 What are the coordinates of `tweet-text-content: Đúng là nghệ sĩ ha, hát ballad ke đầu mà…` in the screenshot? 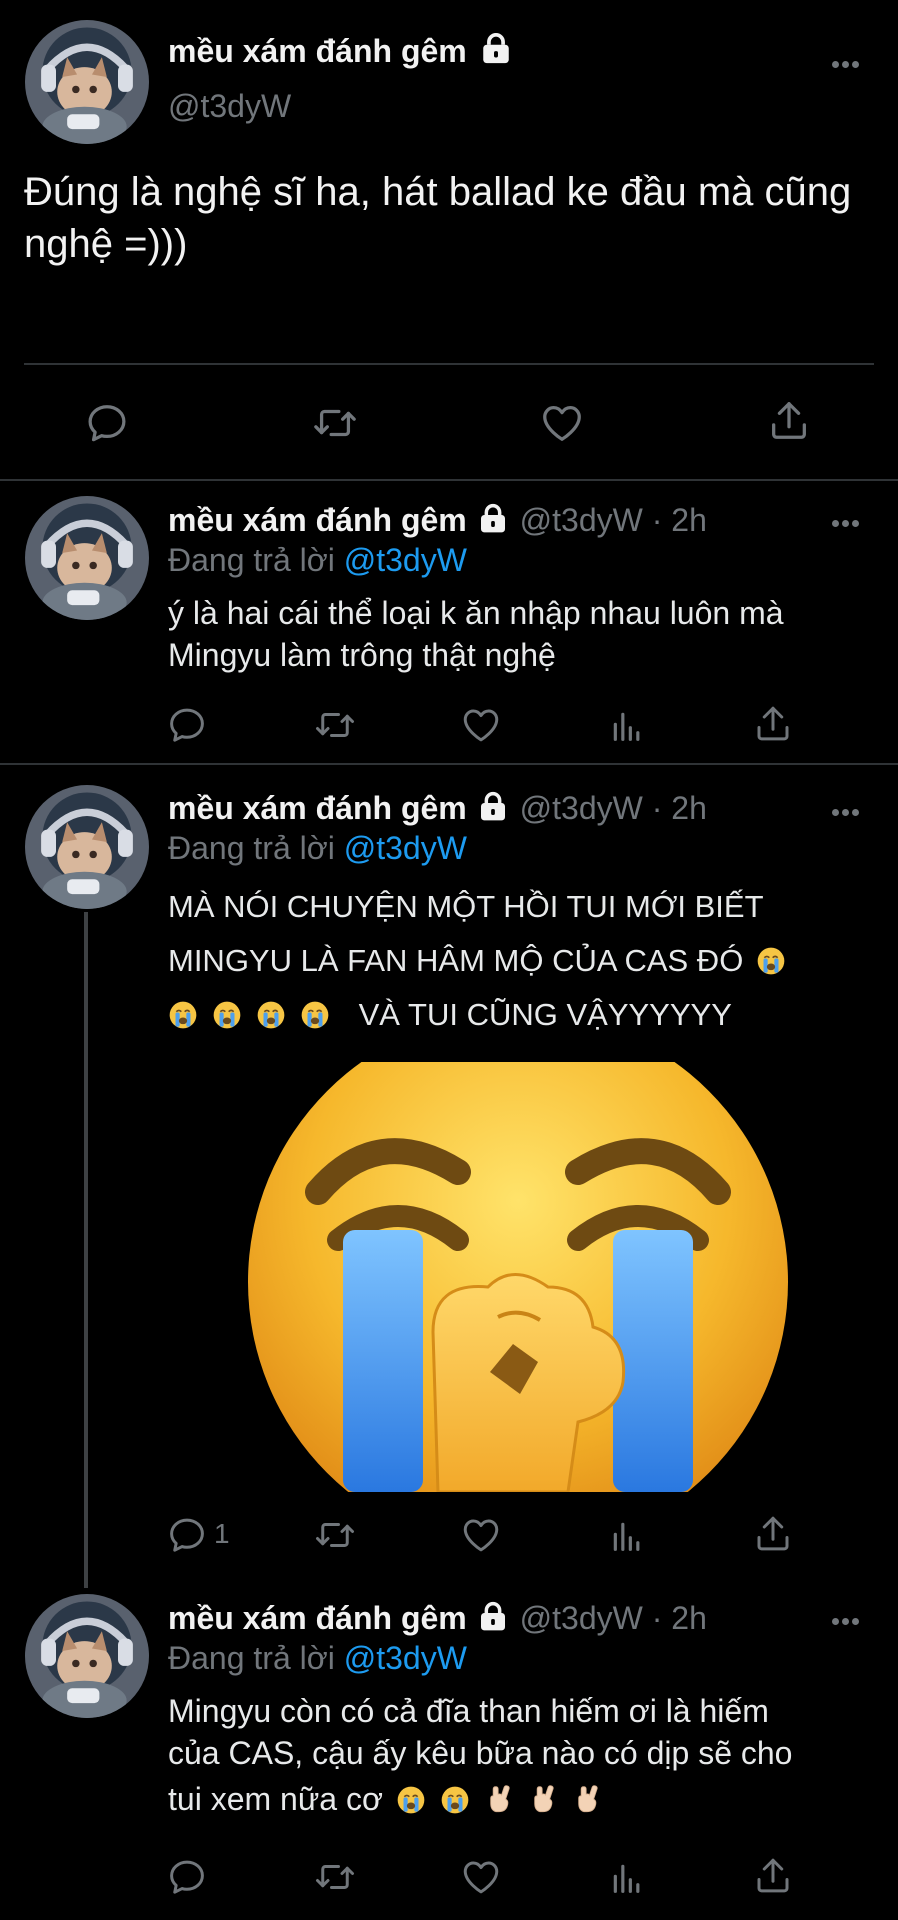 It's located at (438, 218).